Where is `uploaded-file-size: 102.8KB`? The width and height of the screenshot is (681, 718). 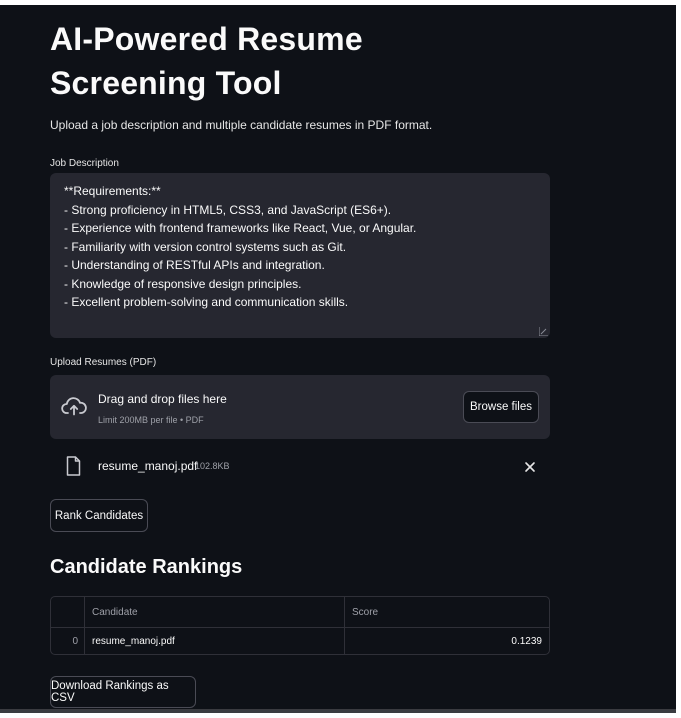 uploaded-file-size: 102.8KB is located at coordinates (212, 466).